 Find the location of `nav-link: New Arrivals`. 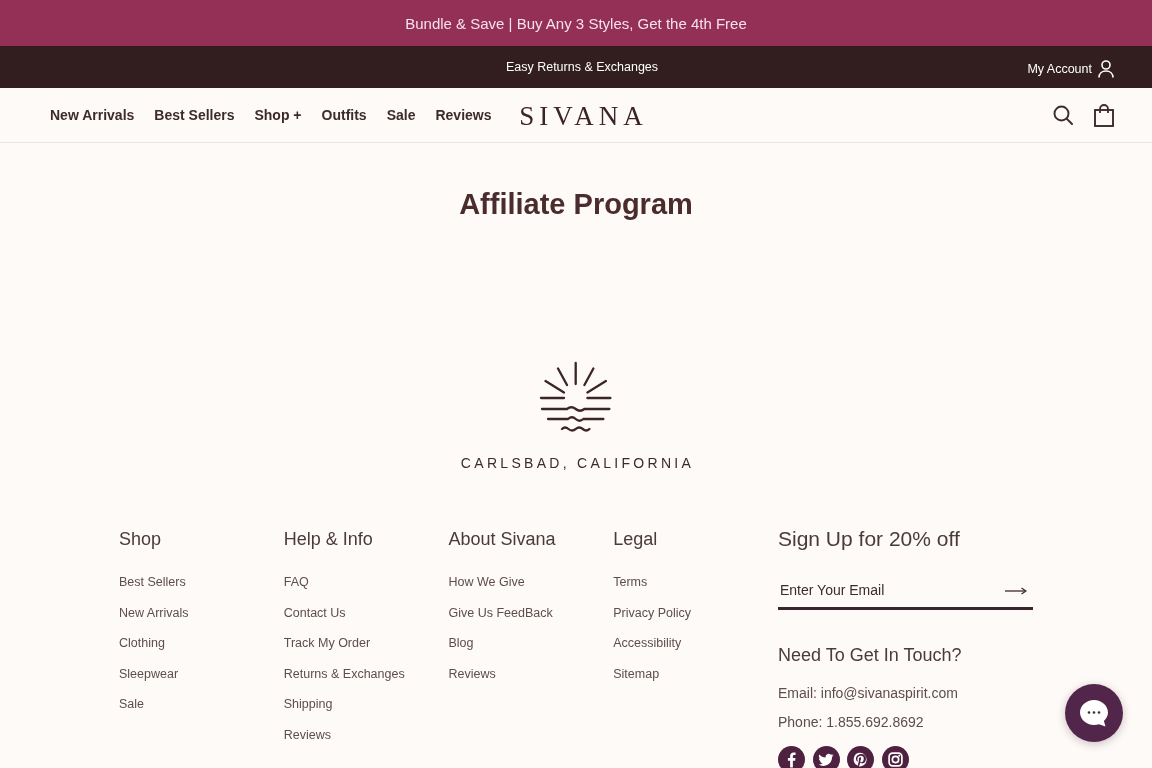

nav-link: New Arrivals is located at coordinates (92, 115).